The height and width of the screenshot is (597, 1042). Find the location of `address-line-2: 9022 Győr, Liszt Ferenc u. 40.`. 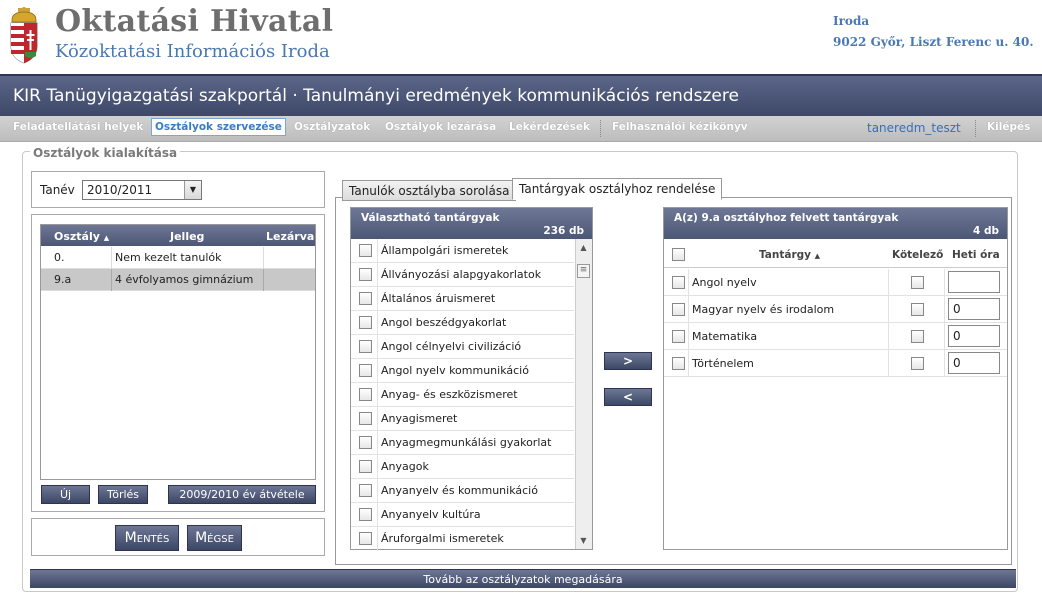

address-line-2: 9022 Győr, Liszt Ferenc u. 40. is located at coordinates (933, 42).